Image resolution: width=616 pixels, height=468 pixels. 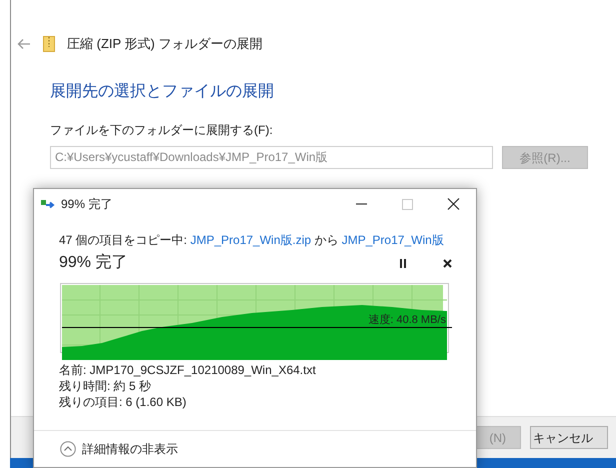 What do you see at coordinates (48, 204) in the screenshot?
I see `copy-icon` at bounding box center [48, 204].